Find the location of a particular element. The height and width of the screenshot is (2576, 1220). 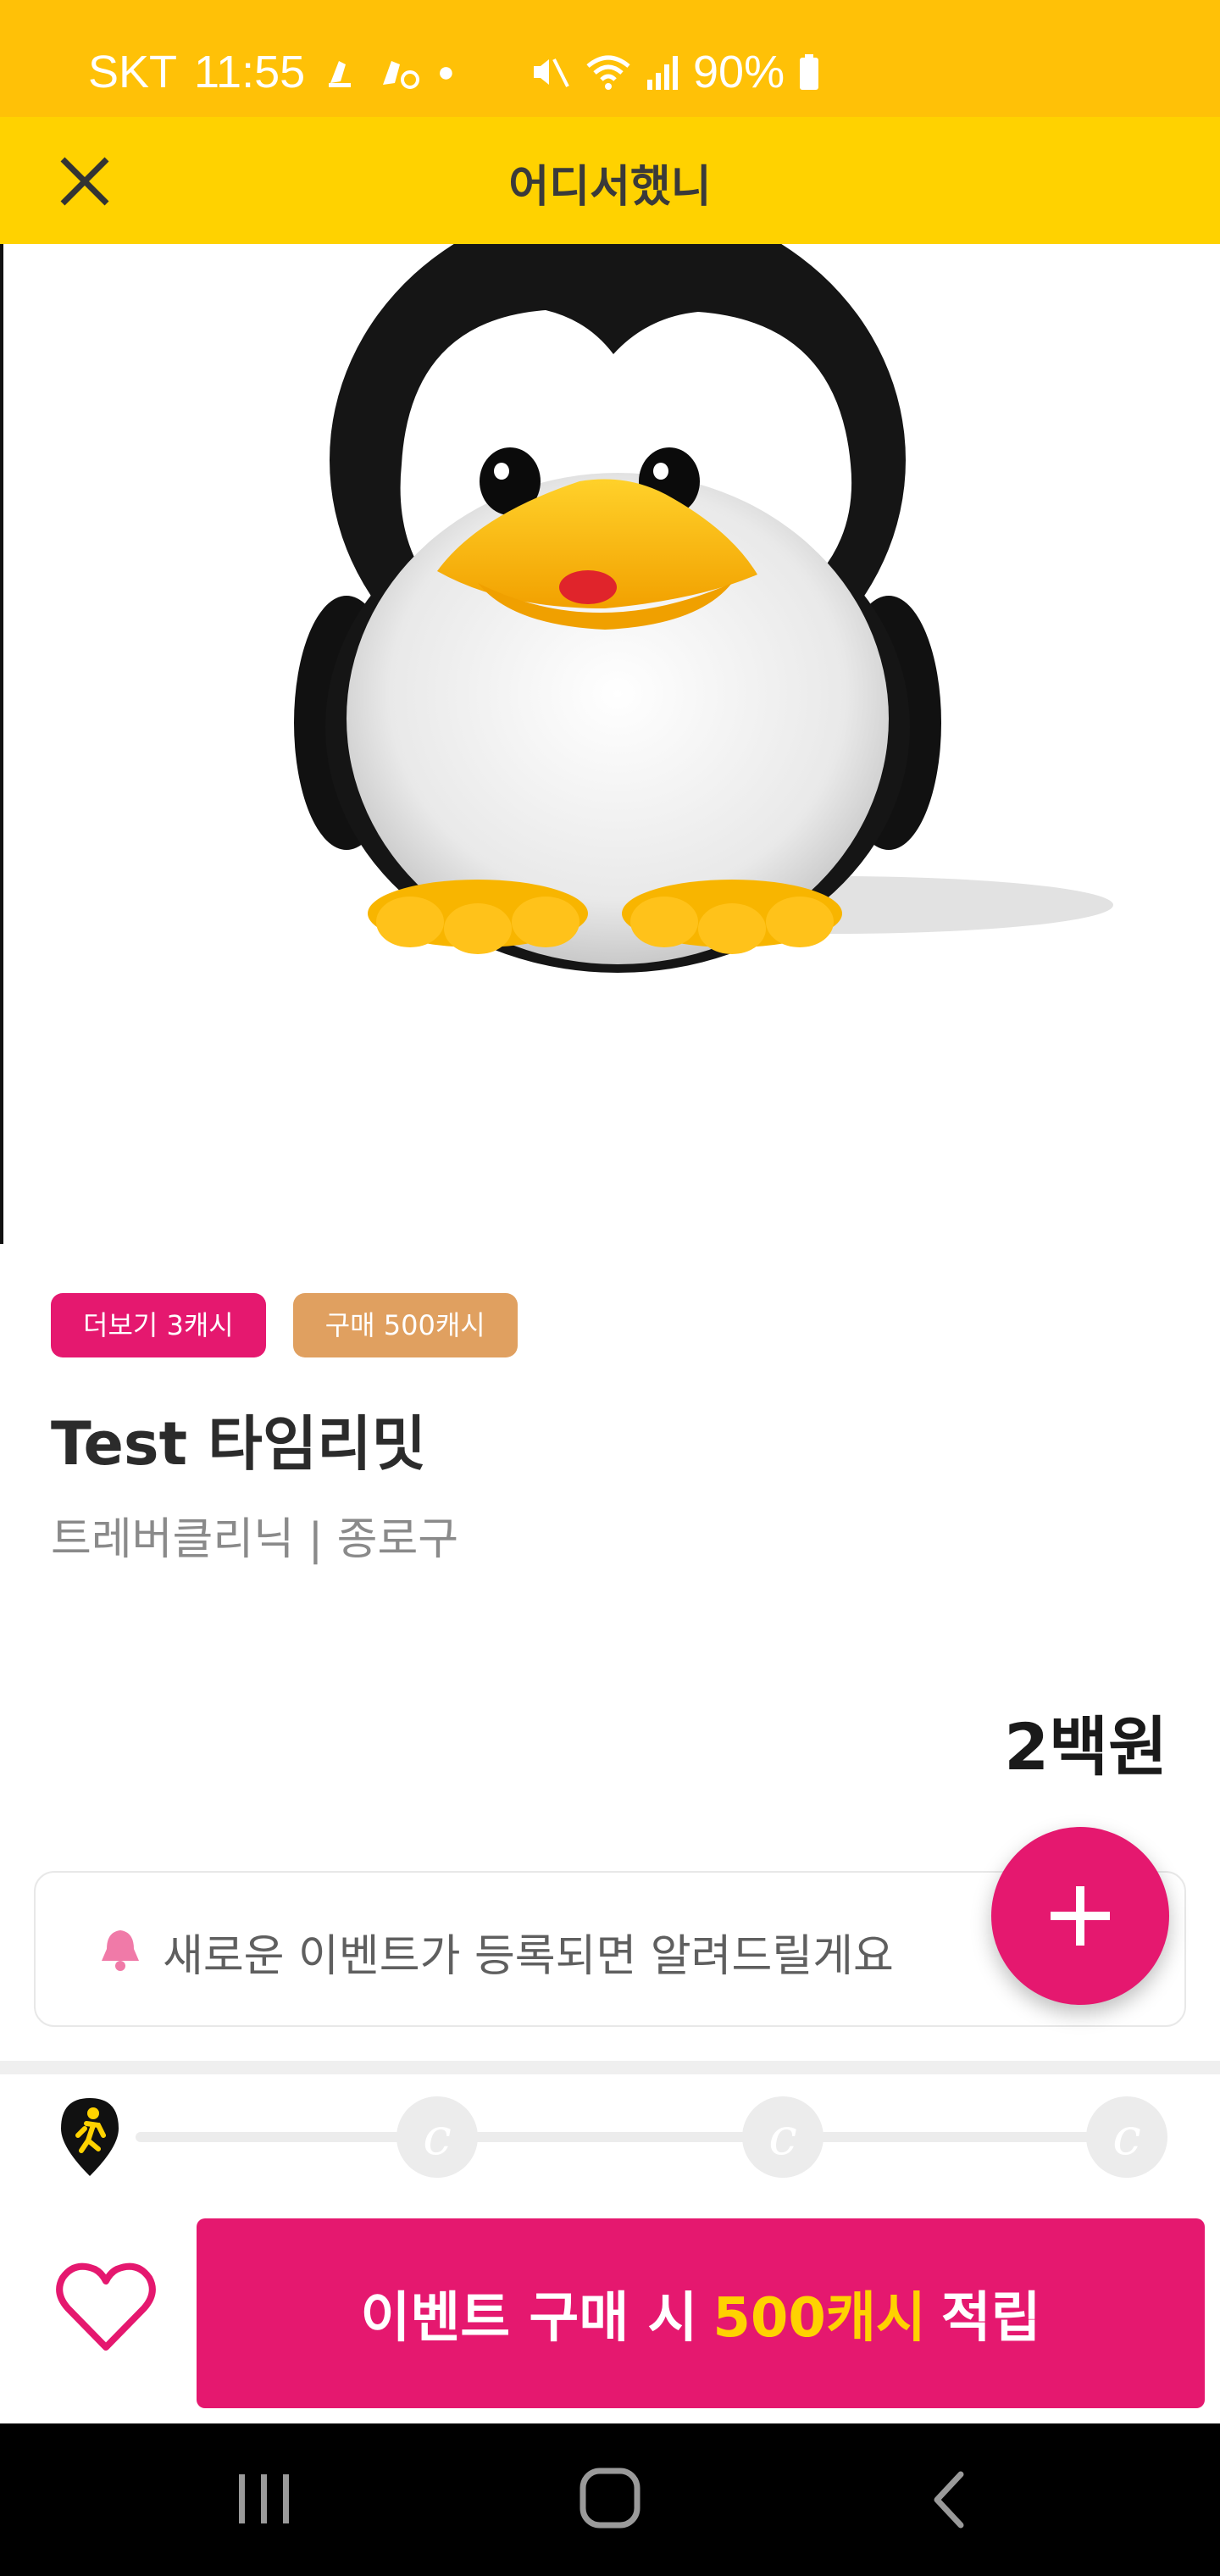

purchase-cash-badge: 구매 500캐시 is located at coordinates (405, 1325).